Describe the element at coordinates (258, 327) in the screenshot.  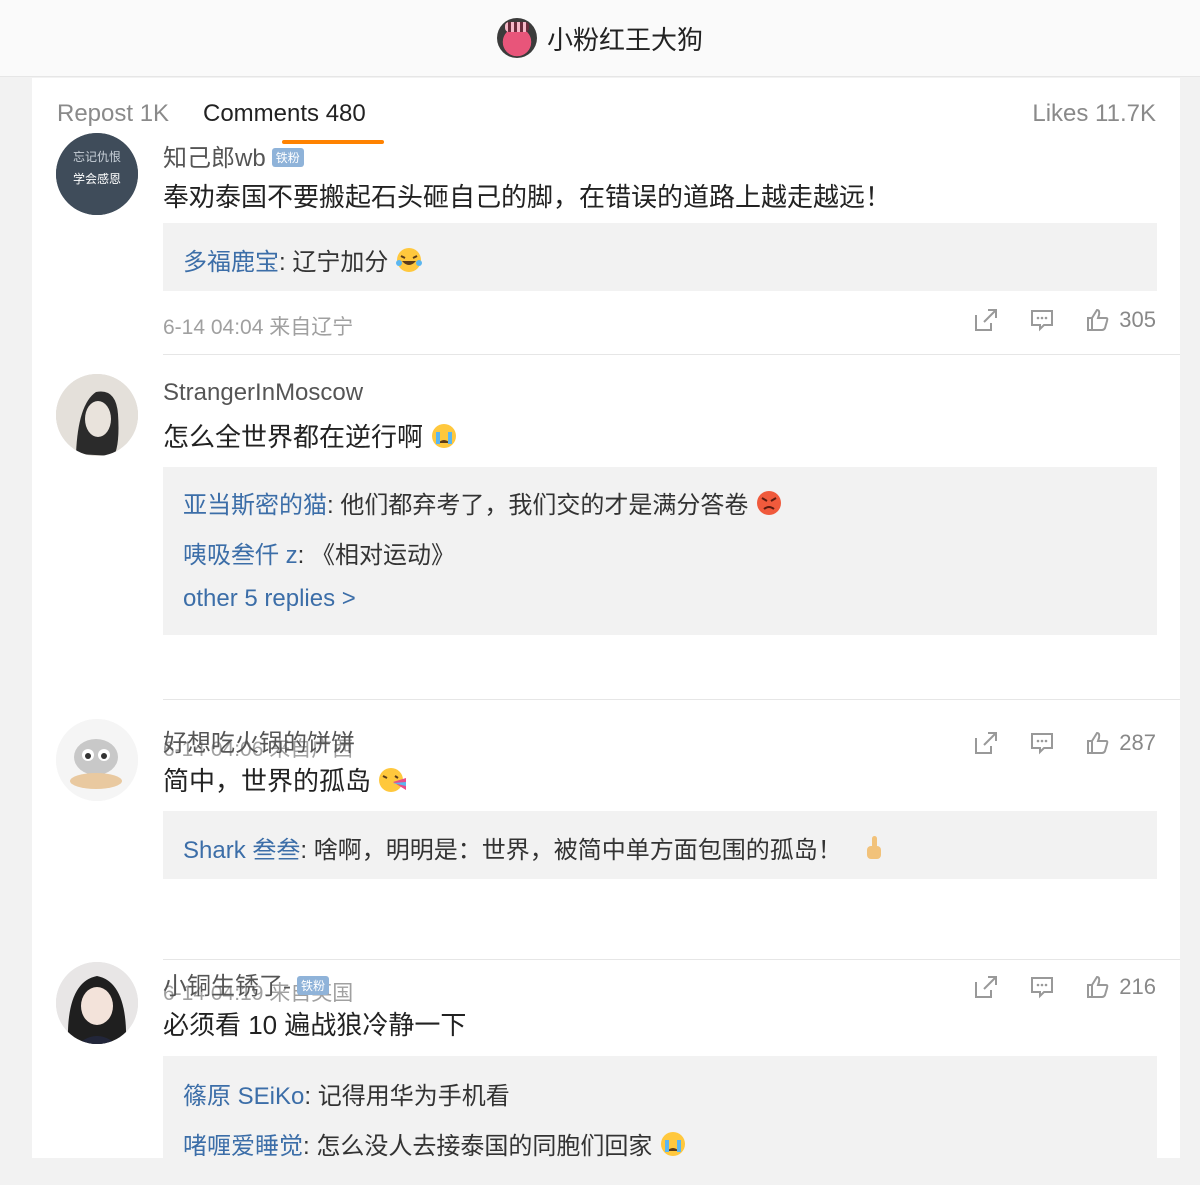
I see `comment-meta: 6-14 04:04 来自辽宁` at that location.